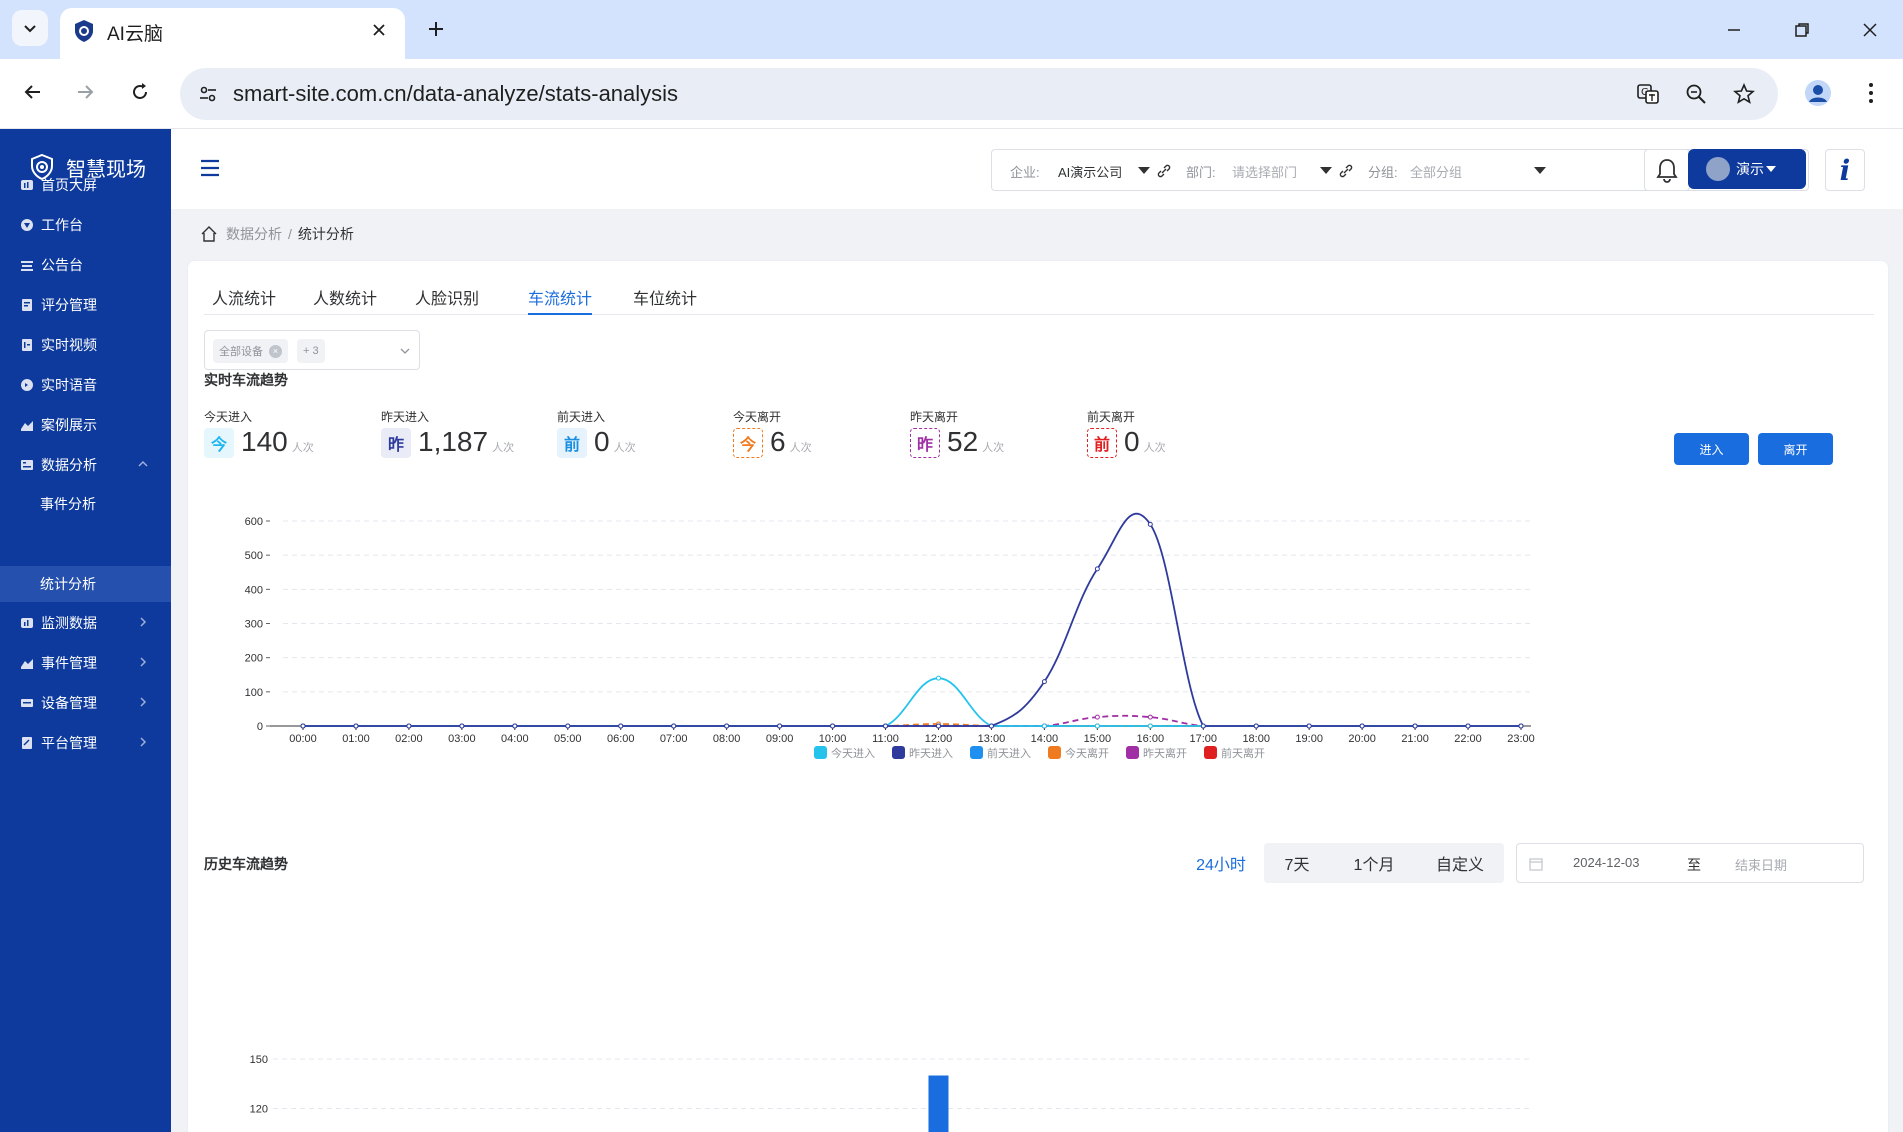 This screenshot has width=1903, height=1132. Describe the element at coordinates (1297, 863) in the screenshot. I see `range-7d-button: 7天` at that location.